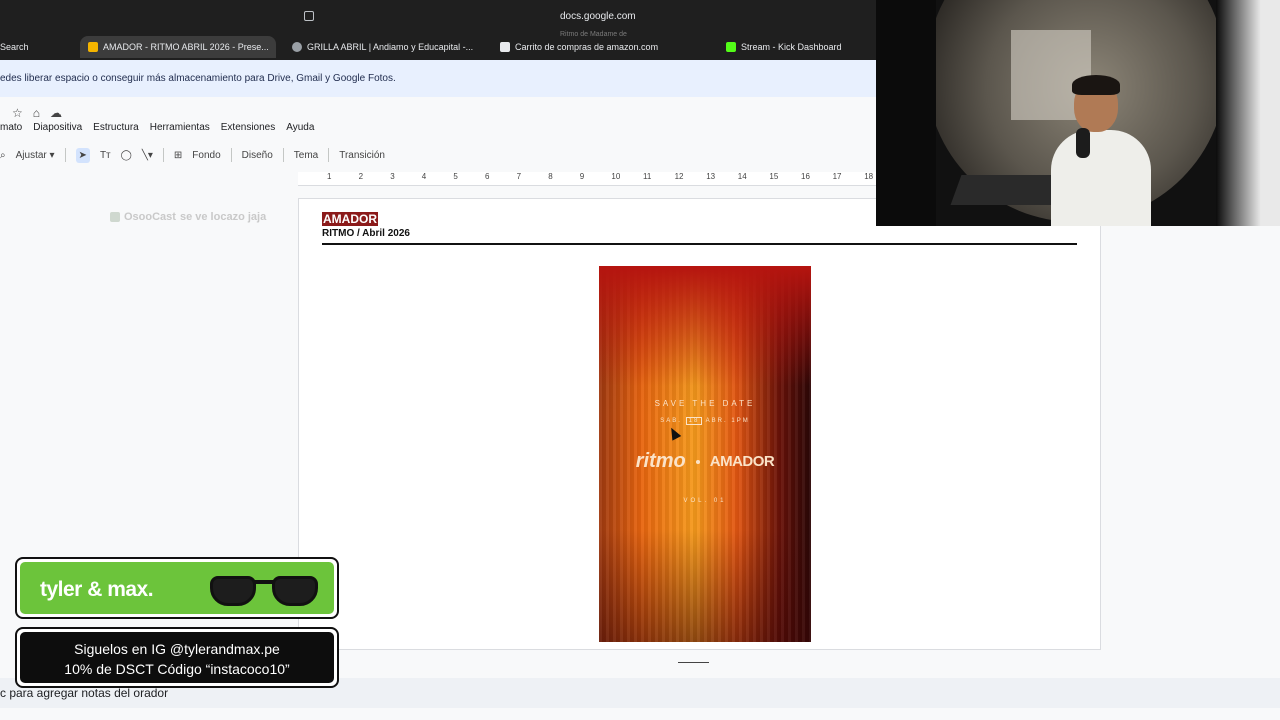  What do you see at coordinates (697, 461) in the screenshot?
I see `poster-dot` at bounding box center [697, 461].